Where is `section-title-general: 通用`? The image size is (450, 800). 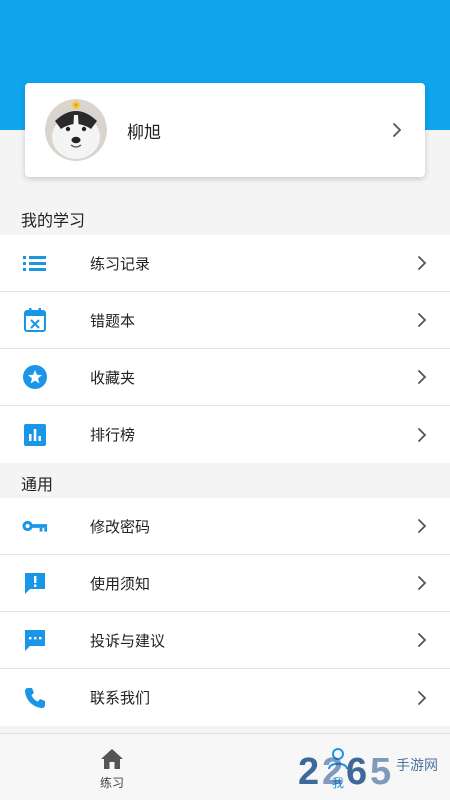
section-title-general: 通用 is located at coordinates (37, 484).